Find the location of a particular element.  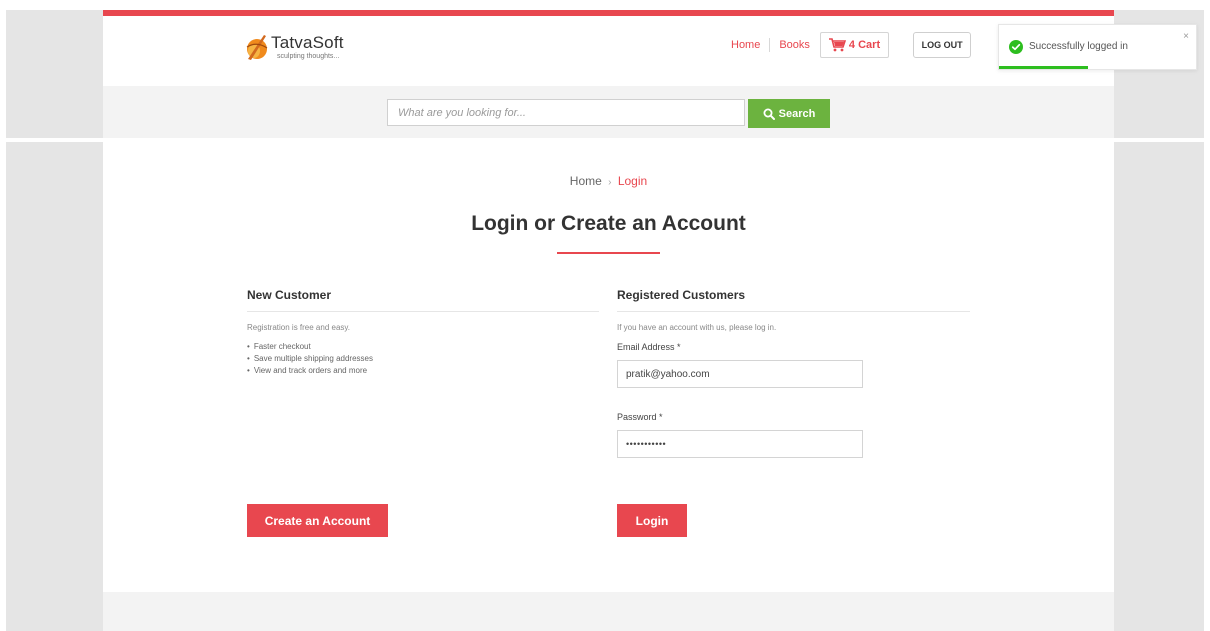

breadcrumb-current: Login is located at coordinates (632, 181).